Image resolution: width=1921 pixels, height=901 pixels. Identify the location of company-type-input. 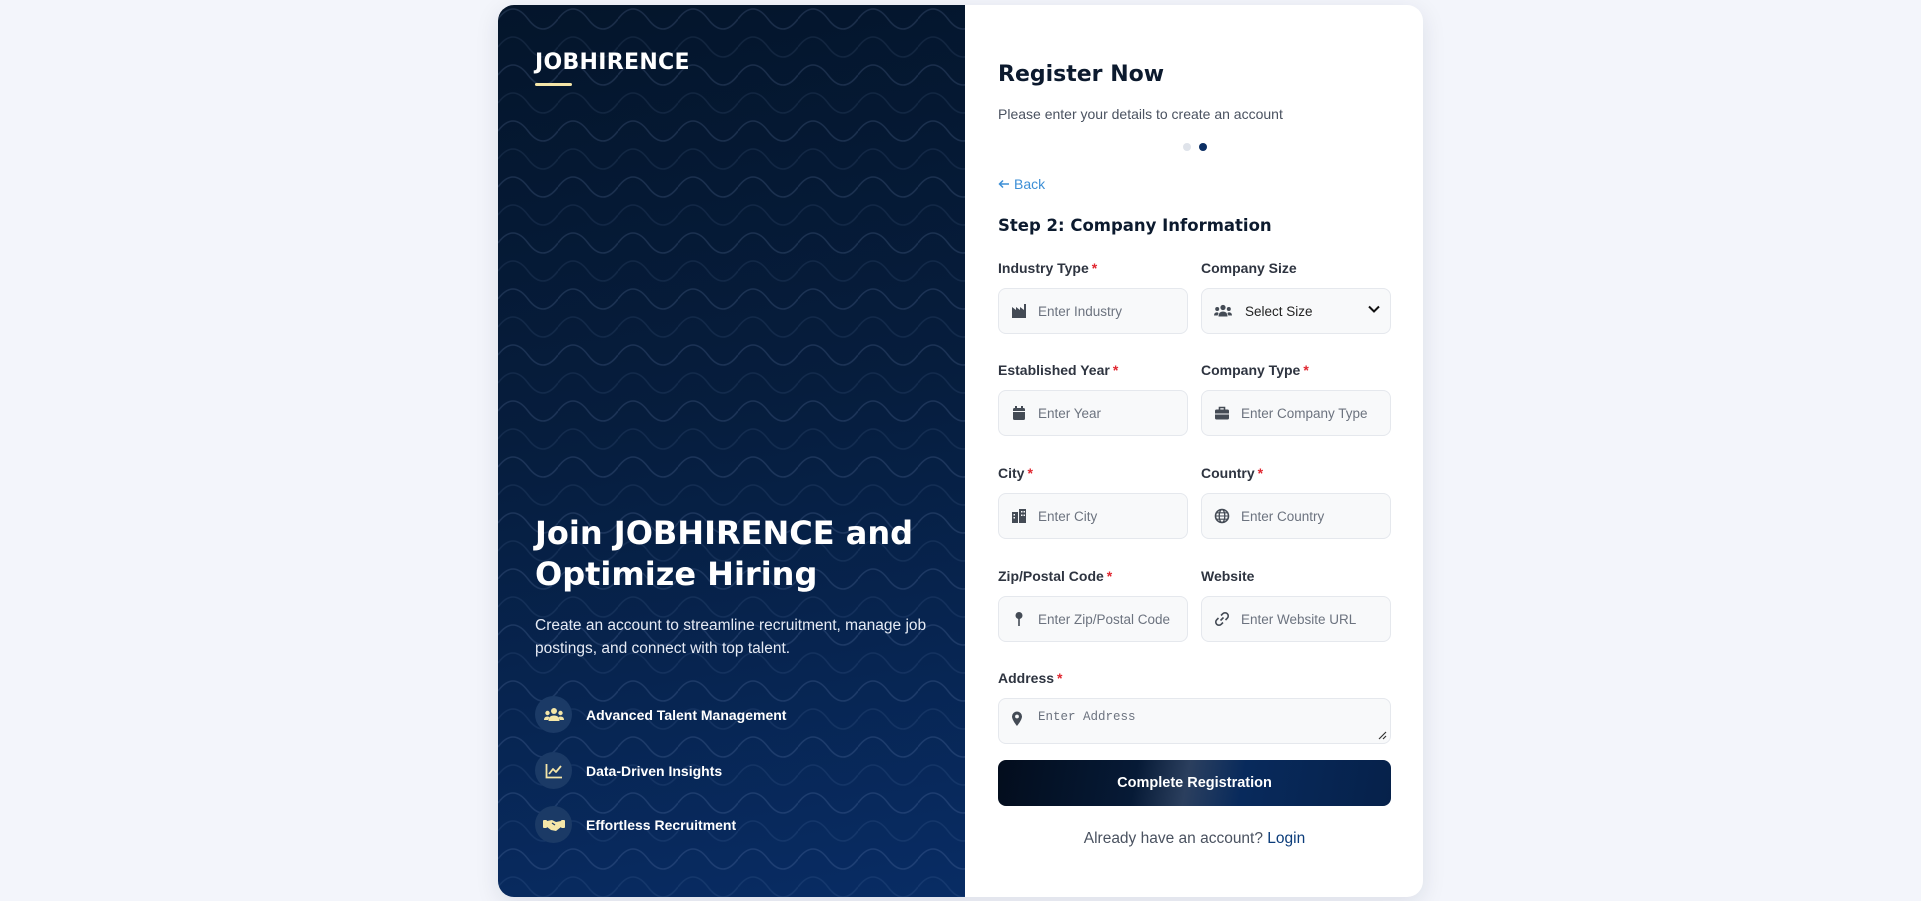
(1296, 413).